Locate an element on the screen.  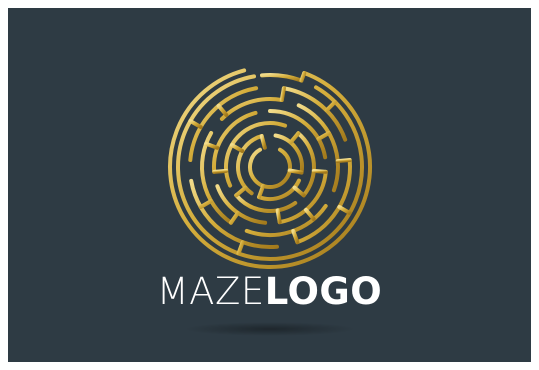
brand-wordmark: MAZELOGO is located at coordinates (269, 292).